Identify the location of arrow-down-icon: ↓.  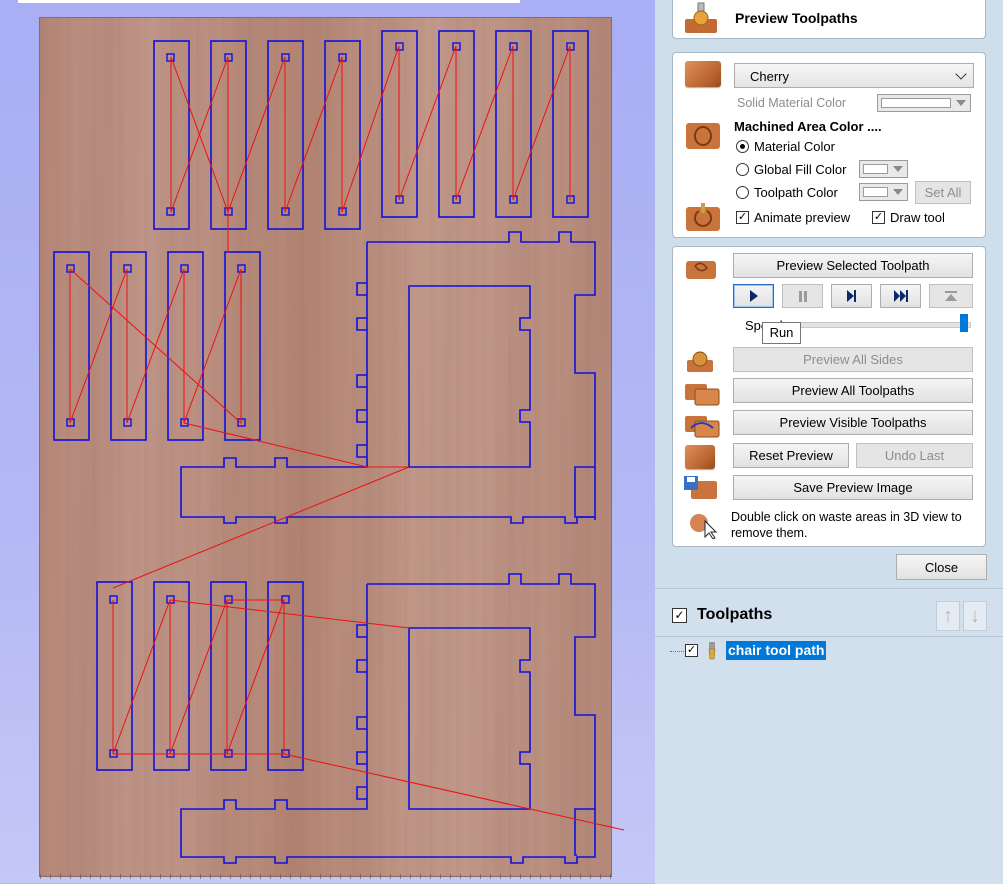
(975, 616).